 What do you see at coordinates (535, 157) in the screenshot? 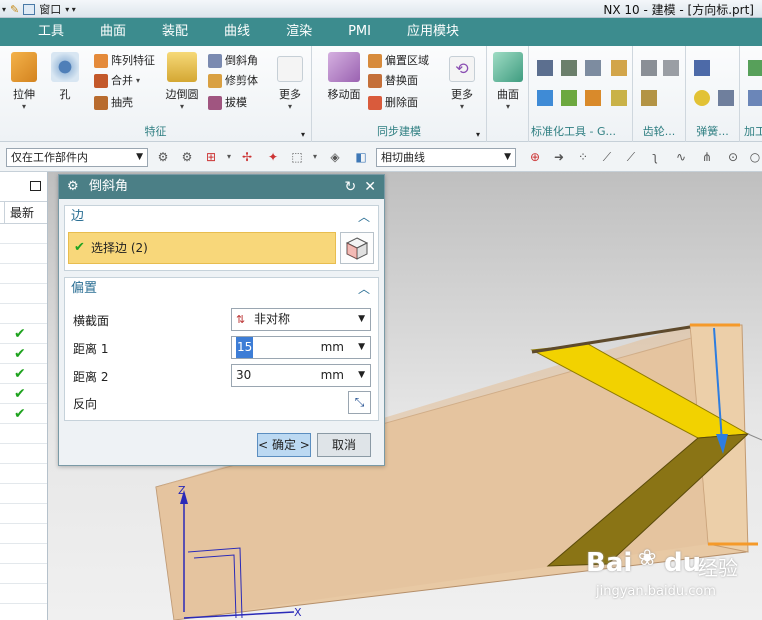
I see `snap-toggle-icon: ⊕` at bounding box center [535, 157].